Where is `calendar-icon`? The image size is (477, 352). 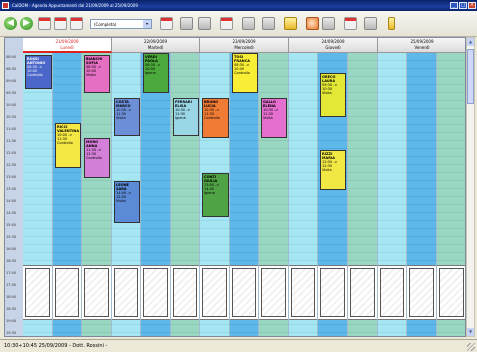 calendar-icon is located at coordinates (44, 23).